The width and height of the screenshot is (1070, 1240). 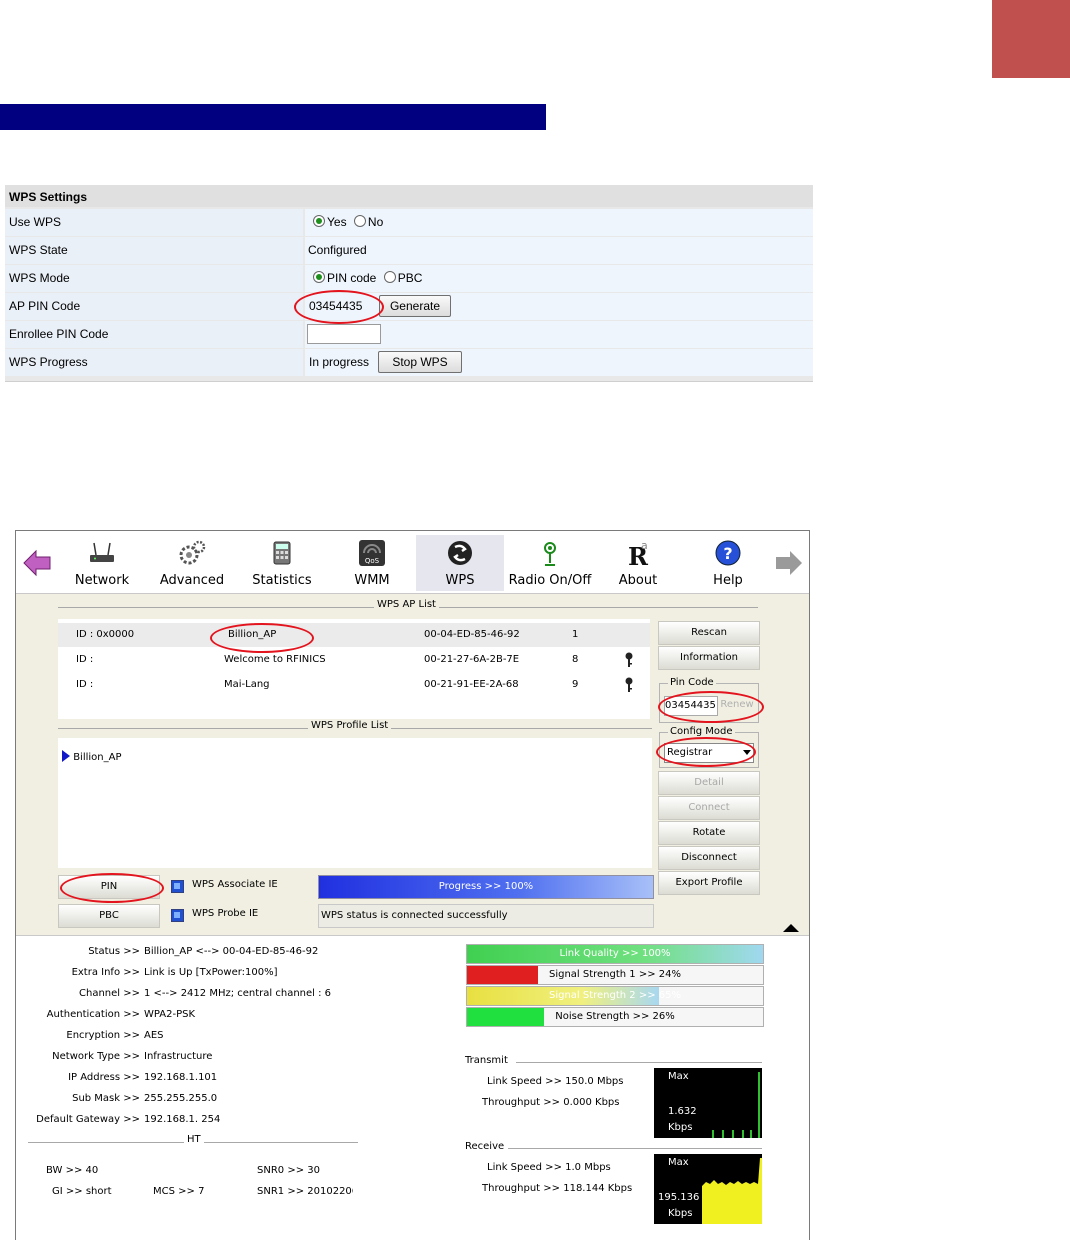 What do you see at coordinates (409, 222) in the screenshot?
I see `use-wps-row: Use WPS Yes No` at bounding box center [409, 222].